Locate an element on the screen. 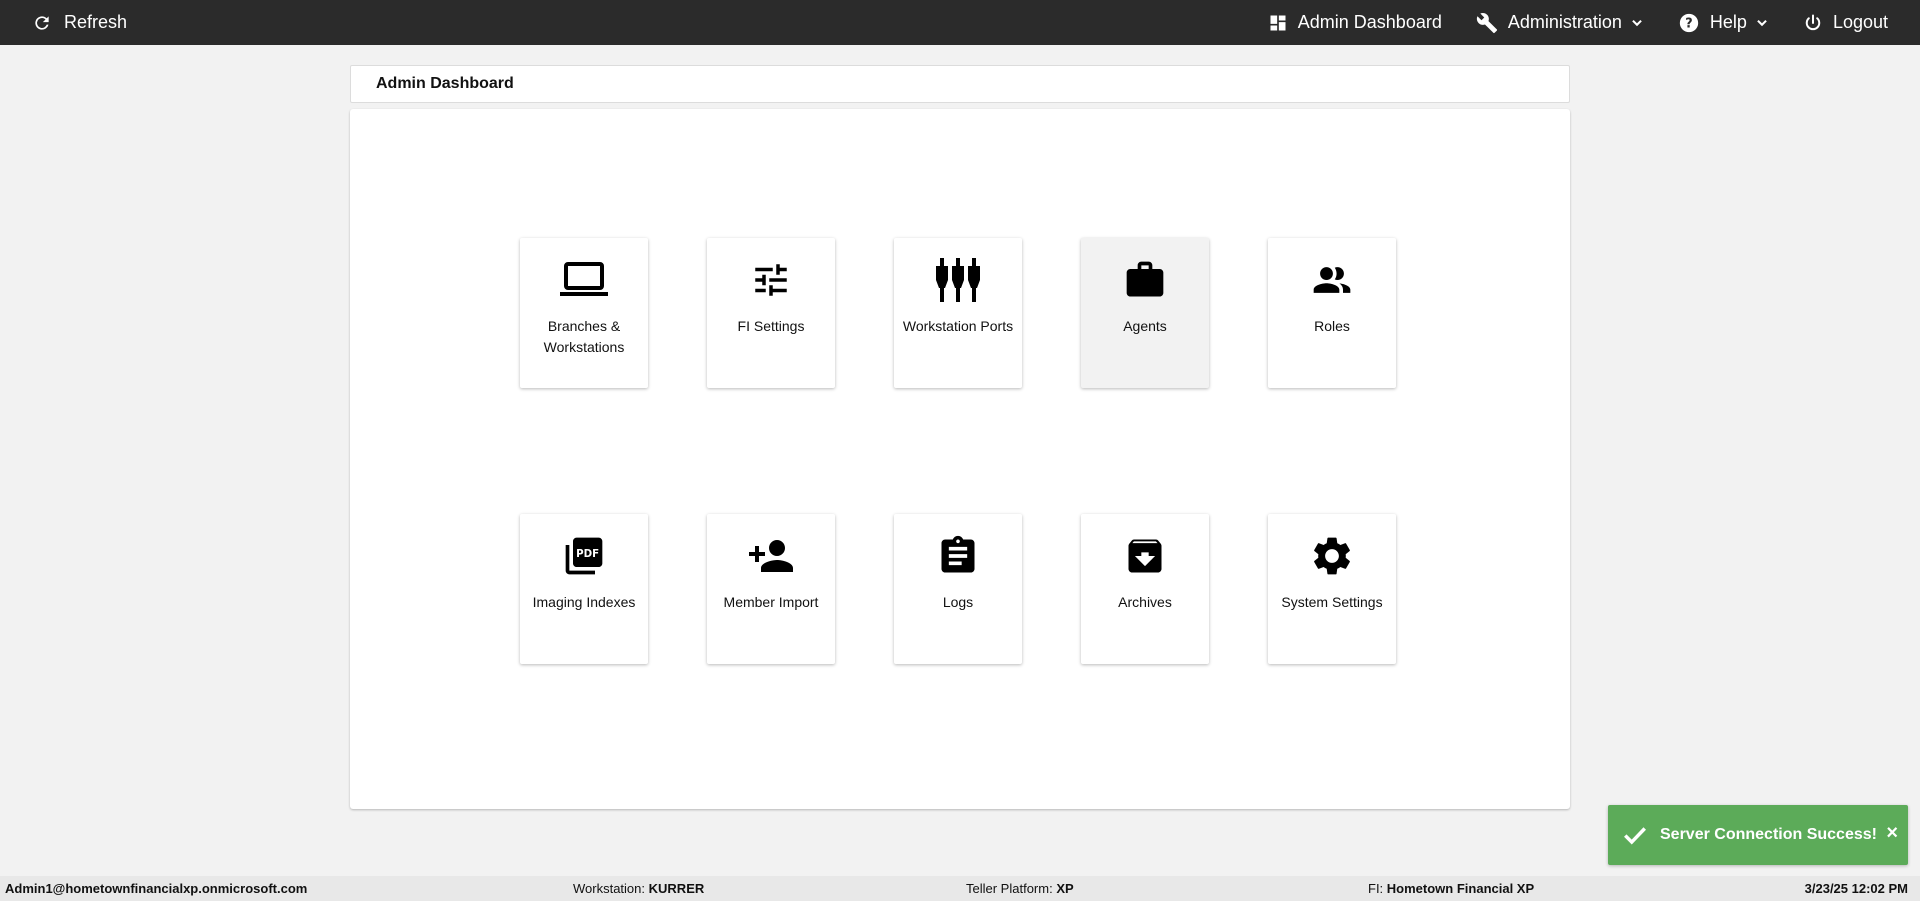  tile-agents: Agents is located at coordinates (1145, 313).